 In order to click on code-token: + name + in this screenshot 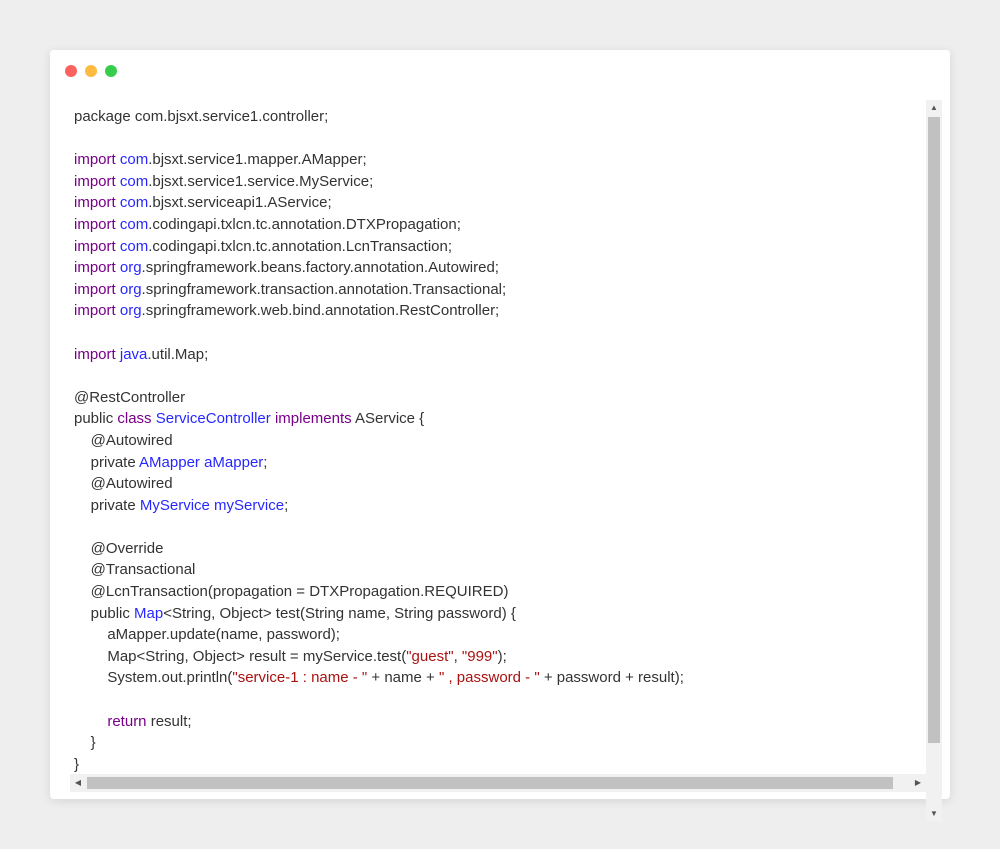, I will do `click(403, 678)`.